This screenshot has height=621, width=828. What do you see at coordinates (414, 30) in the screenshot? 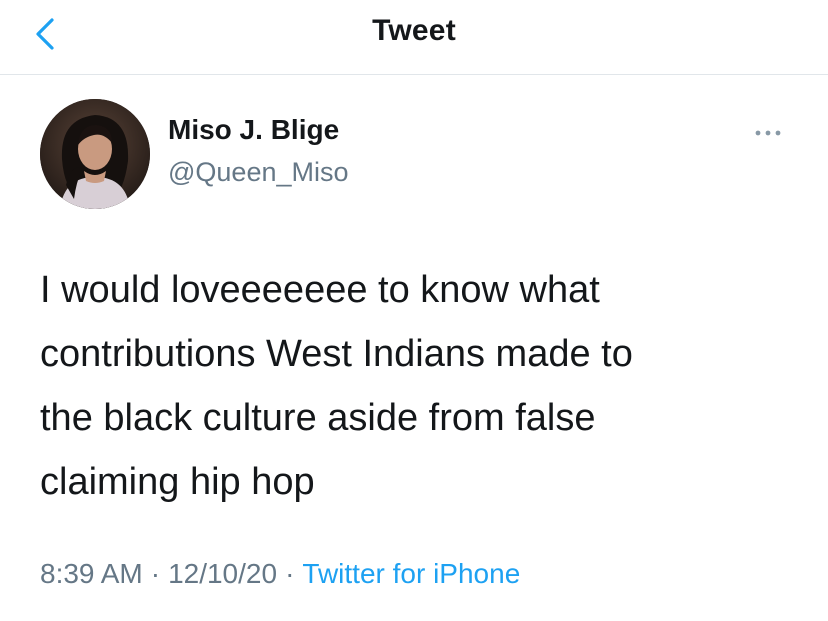
I see `page-title: Tweet` at bounding box center [414, 30].